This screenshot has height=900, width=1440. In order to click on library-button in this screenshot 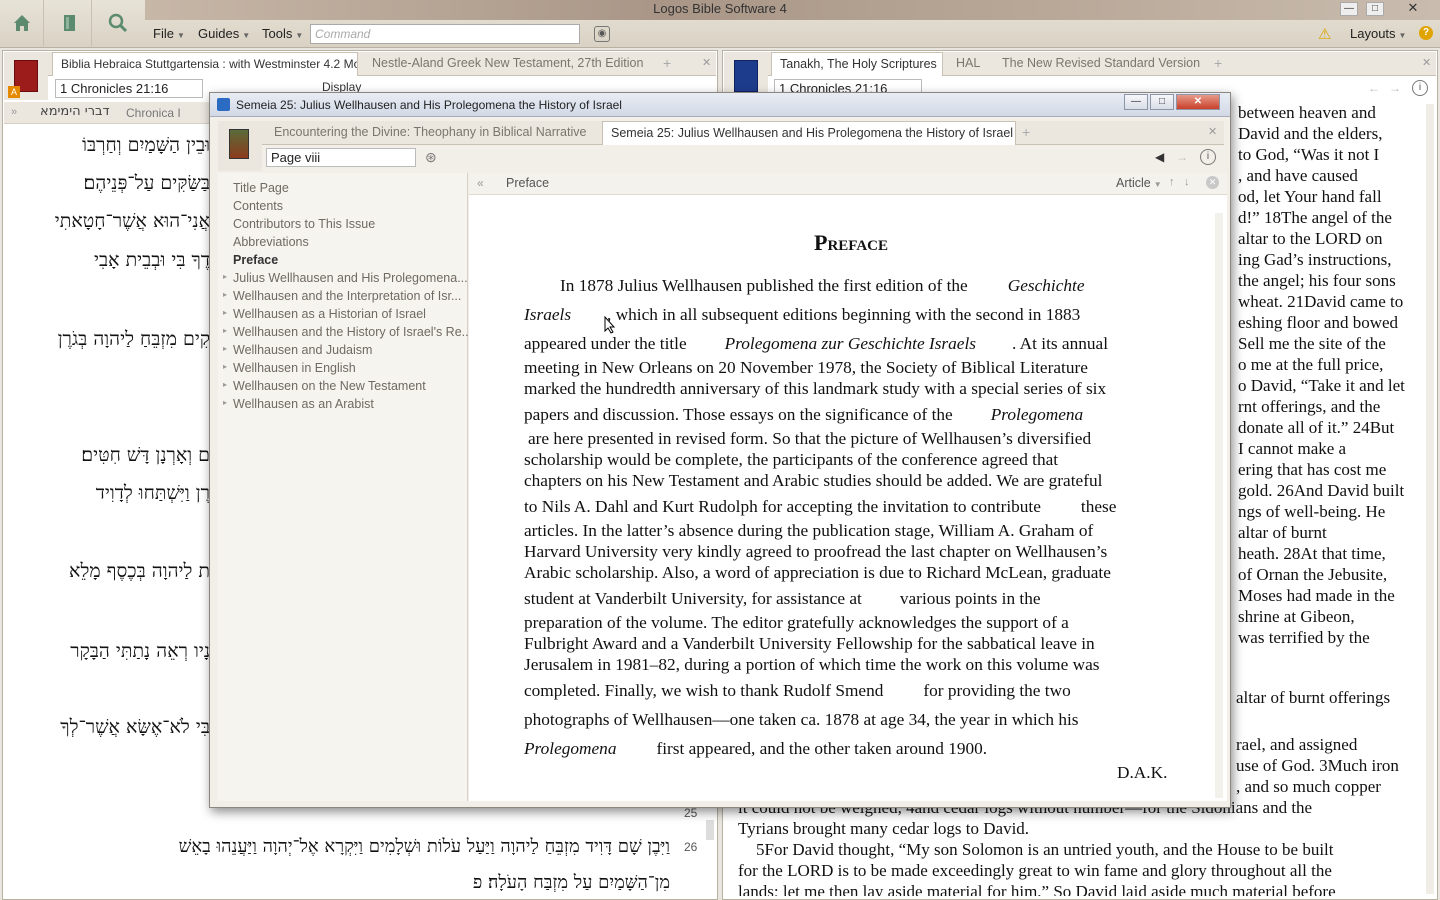, I will do `click(70, 23)`.